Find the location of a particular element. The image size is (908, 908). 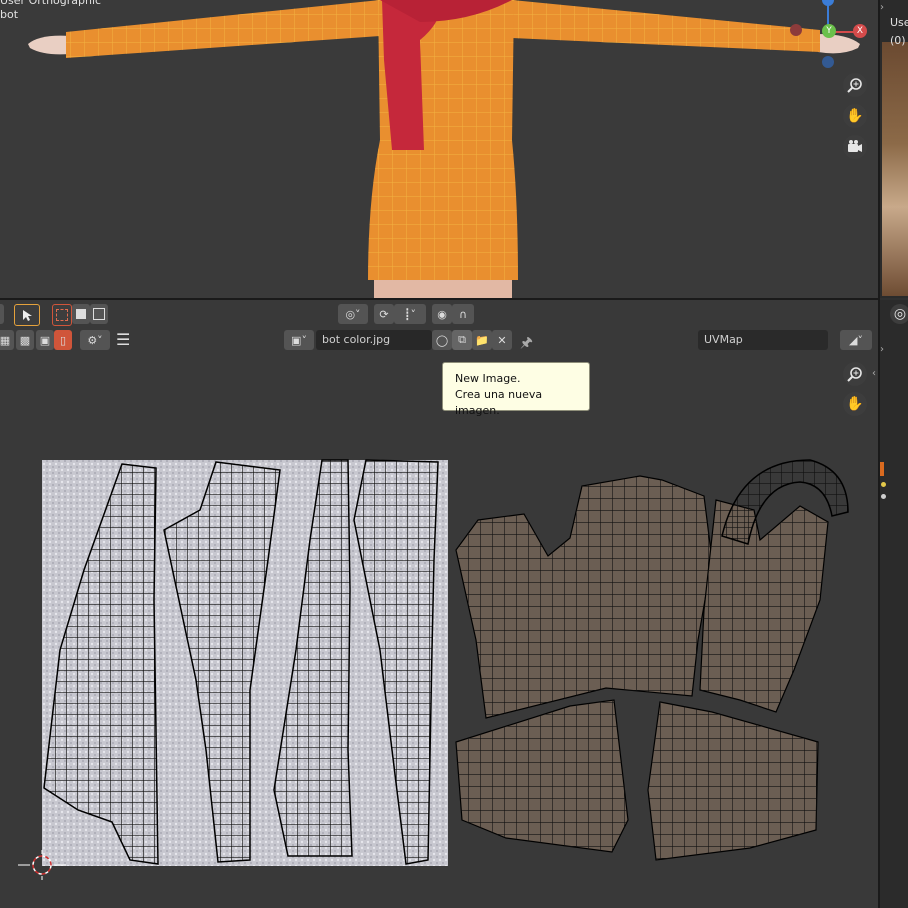

node-socket-grey is located at coordinates (883, 496).